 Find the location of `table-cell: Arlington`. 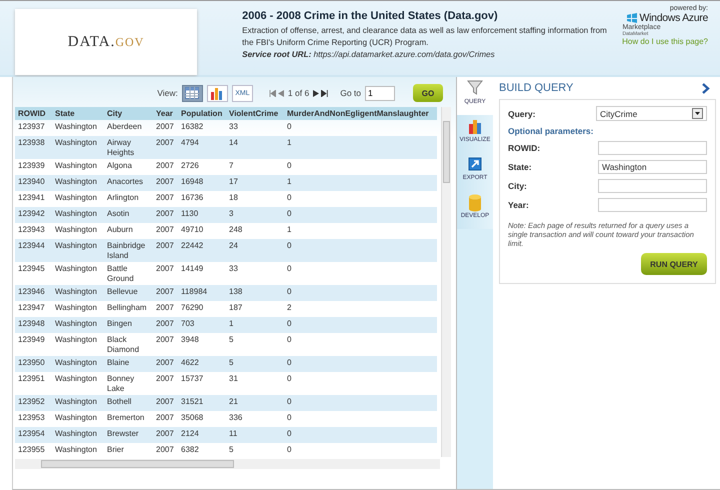

table-cell: Arlington is located at coordinates (128, 199).